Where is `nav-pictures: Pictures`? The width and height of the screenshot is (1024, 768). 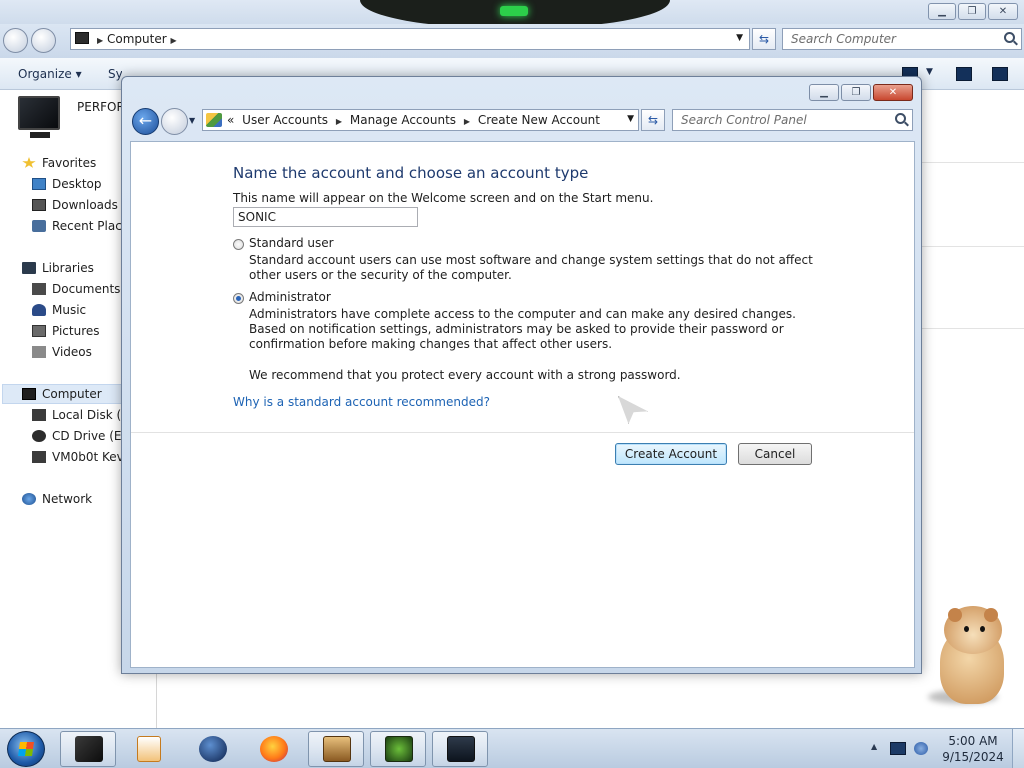 nav-pictures: Pictures is located at coordinates (66, 331).